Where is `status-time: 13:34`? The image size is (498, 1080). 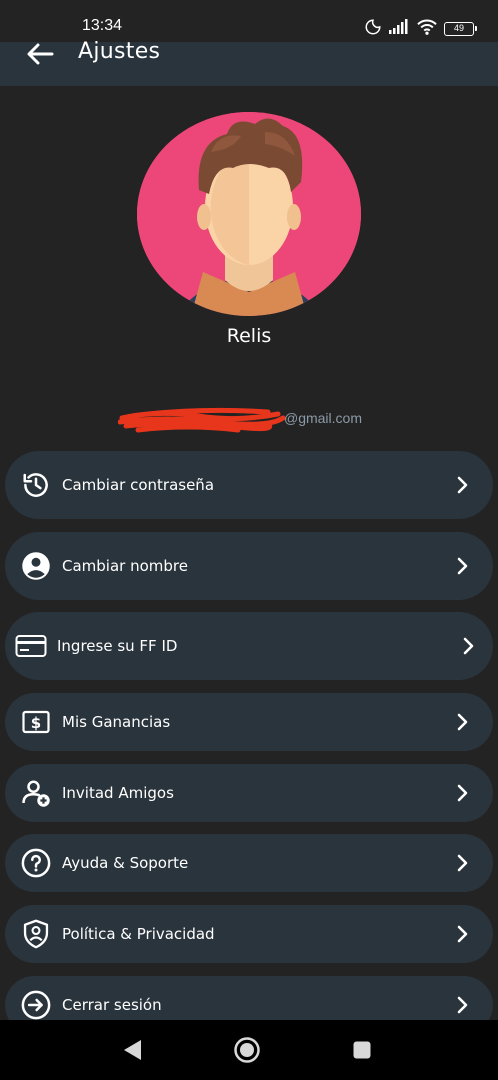 status-time: 13:34 is located at coordinates (102, 25).